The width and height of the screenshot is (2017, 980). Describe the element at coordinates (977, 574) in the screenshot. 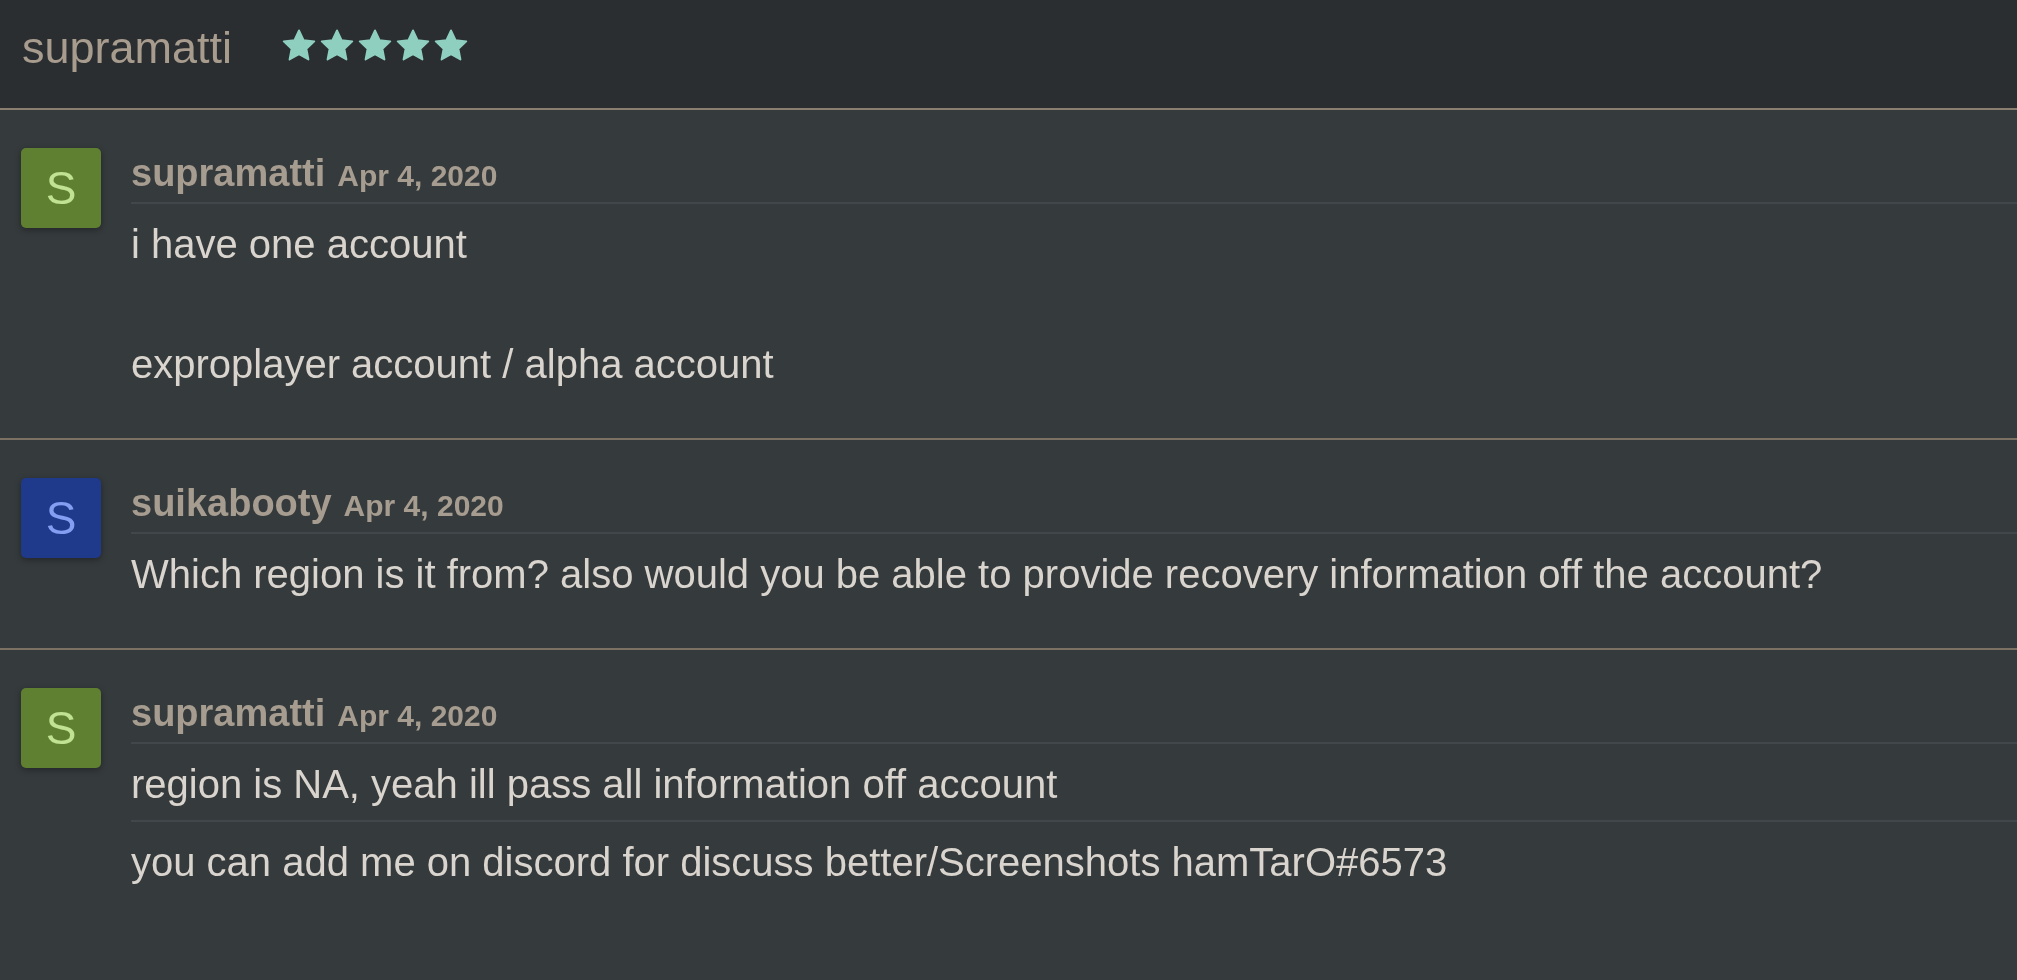

I see `message-text: Which region is it from? also would you be able to provide recovery information off the account?` at that location.